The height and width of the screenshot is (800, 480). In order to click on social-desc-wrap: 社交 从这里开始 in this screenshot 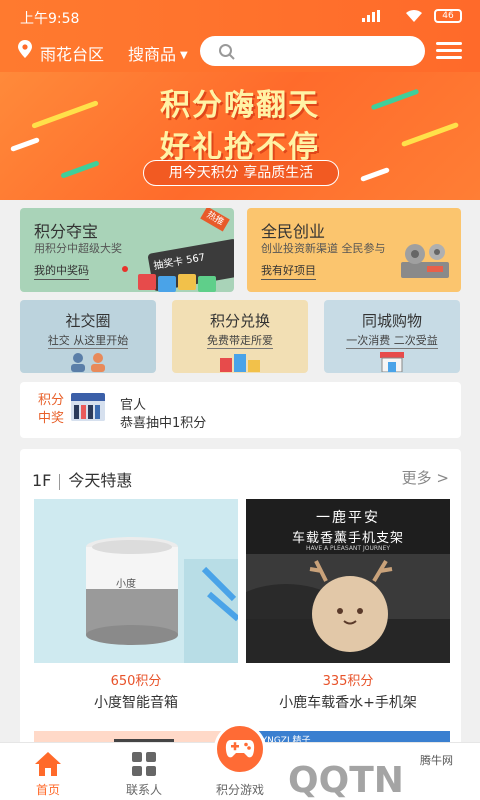, I will do `click(88, 340)`.